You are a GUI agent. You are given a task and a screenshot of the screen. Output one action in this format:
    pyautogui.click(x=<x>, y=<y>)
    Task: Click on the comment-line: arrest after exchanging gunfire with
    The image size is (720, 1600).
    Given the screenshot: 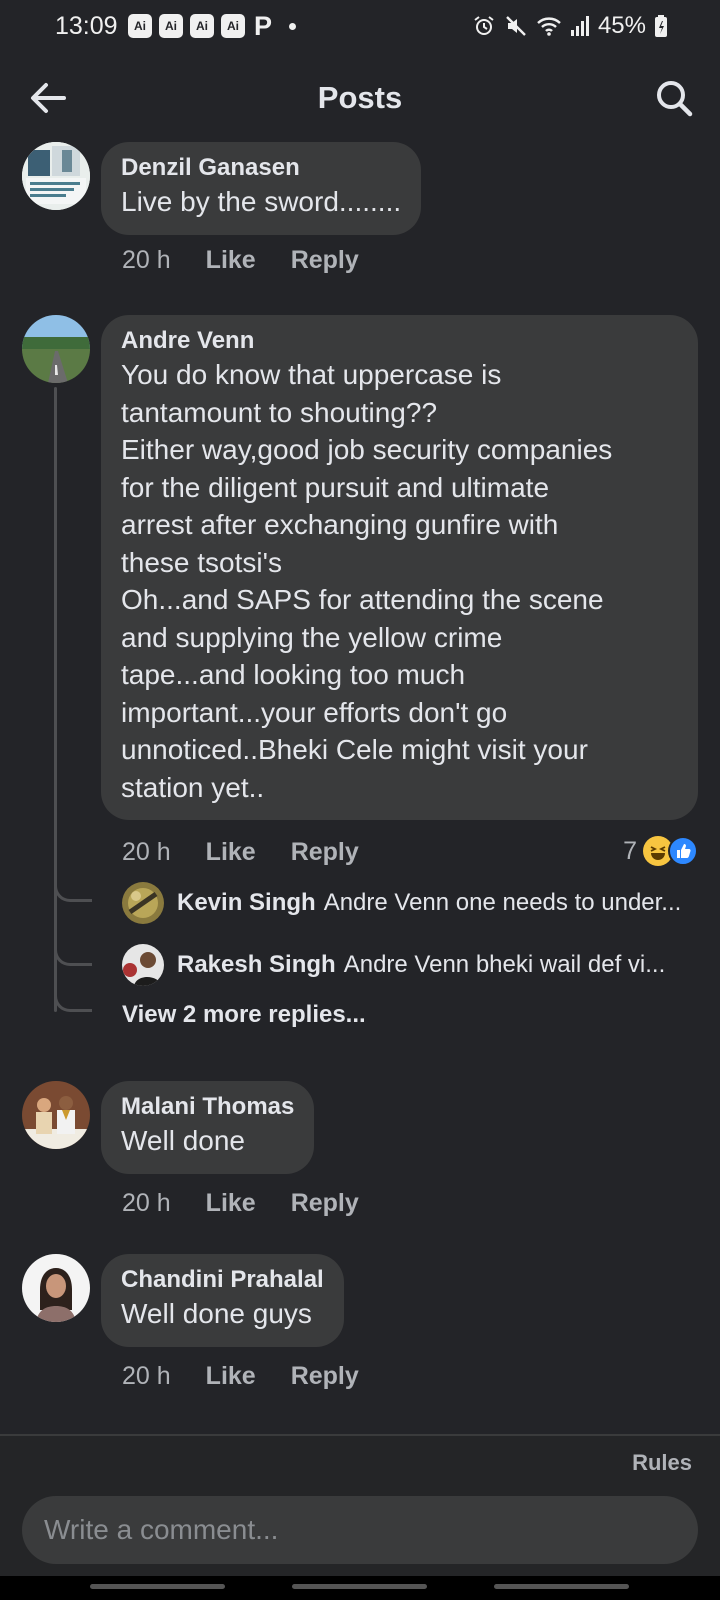 What is the action you would take?
    pyautogui.click(x=340, y=524)
    